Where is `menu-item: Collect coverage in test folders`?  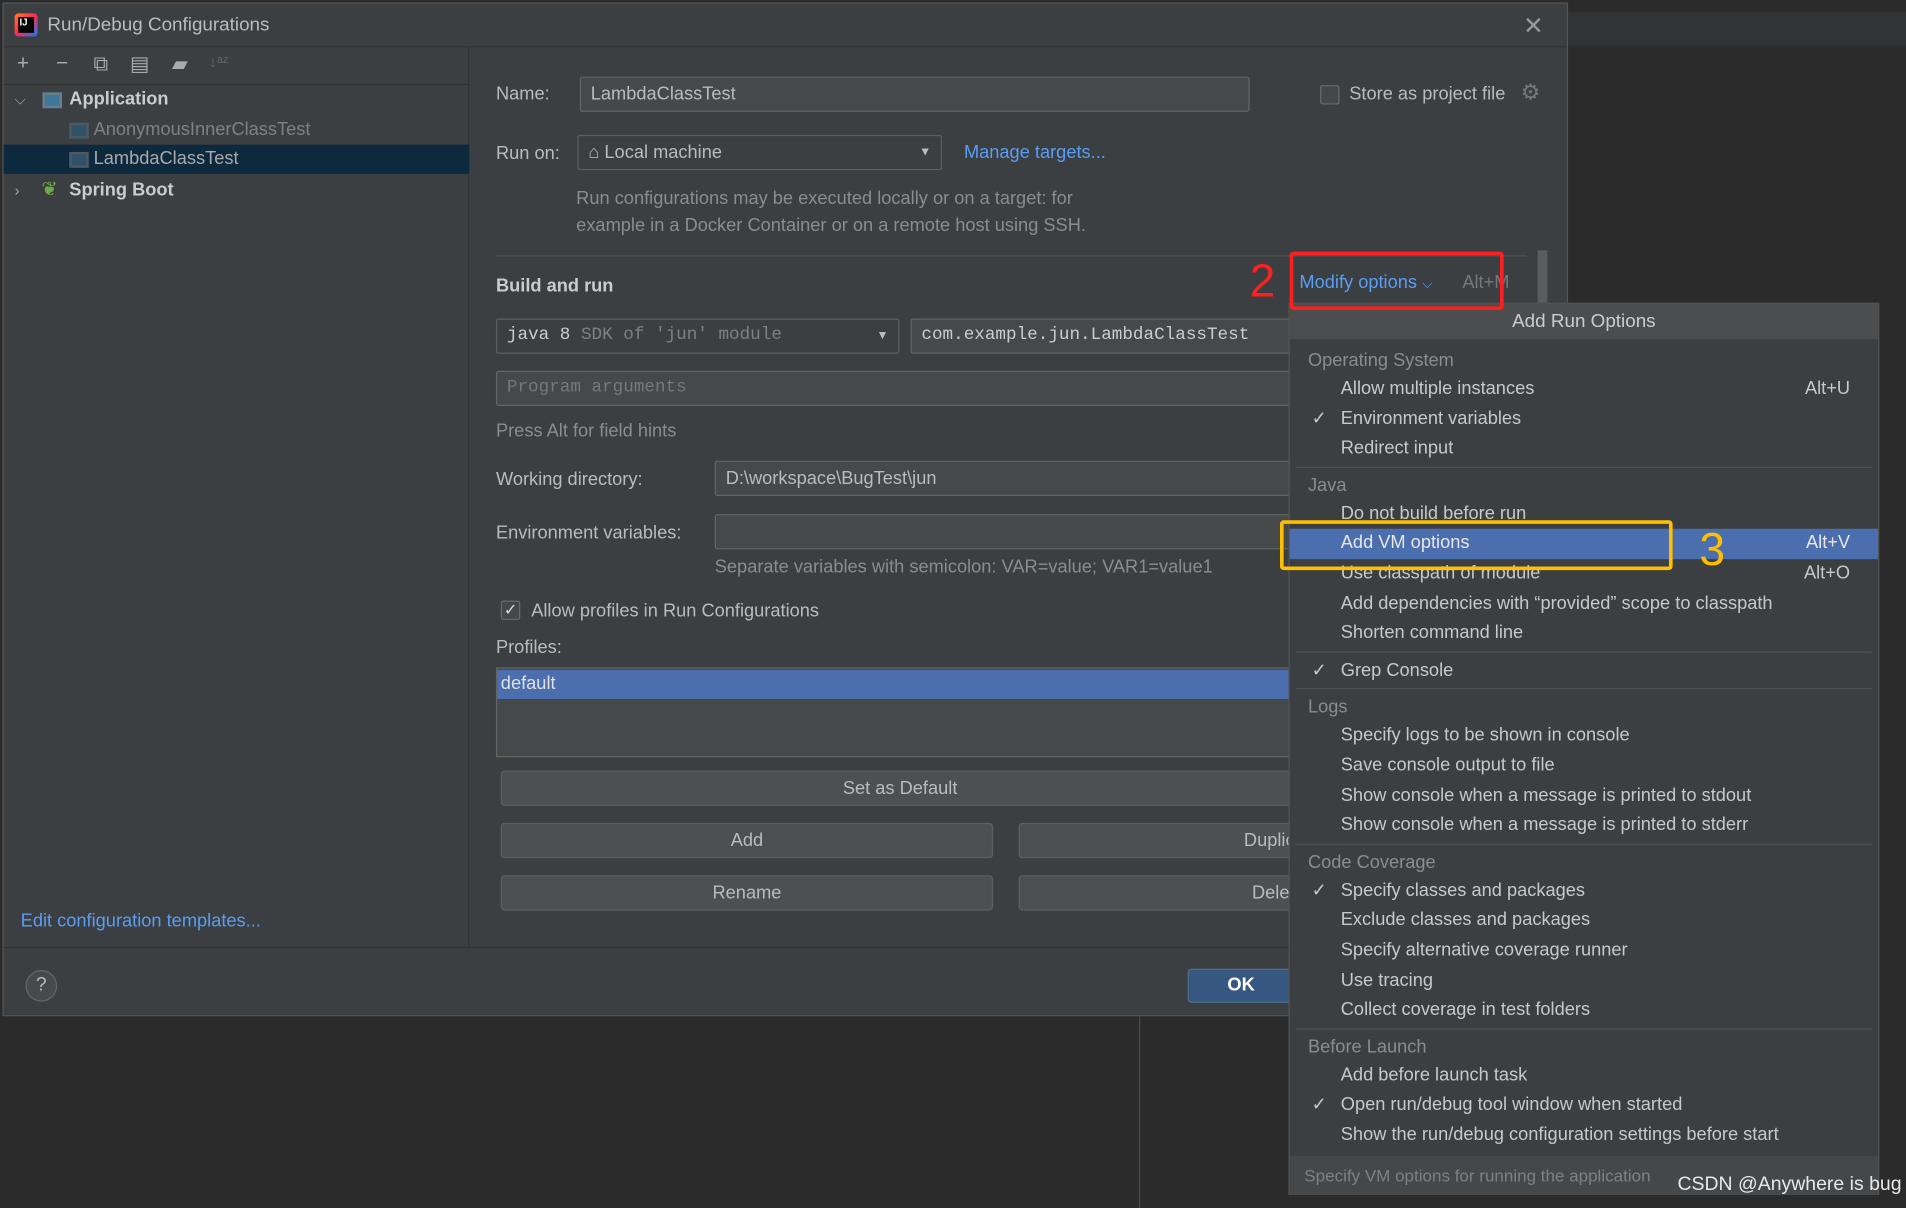 menu-item: Collect coverage in test folders is located at coordinates (1584, 1011).